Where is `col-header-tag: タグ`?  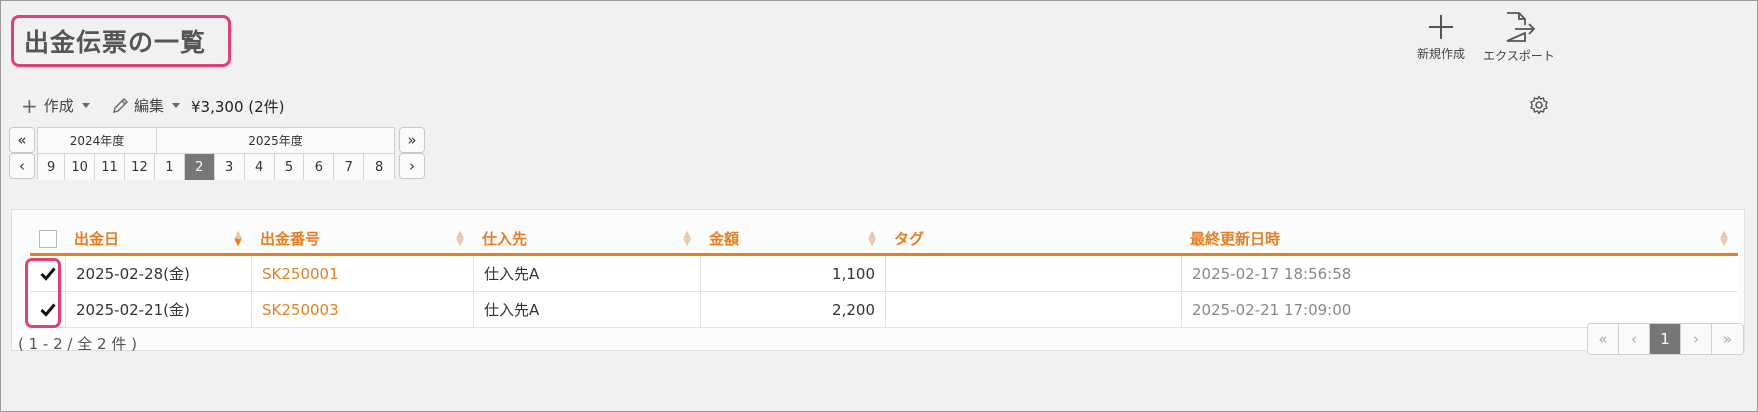
col-header-tag: タグ is located at coordinates (1034, 238).